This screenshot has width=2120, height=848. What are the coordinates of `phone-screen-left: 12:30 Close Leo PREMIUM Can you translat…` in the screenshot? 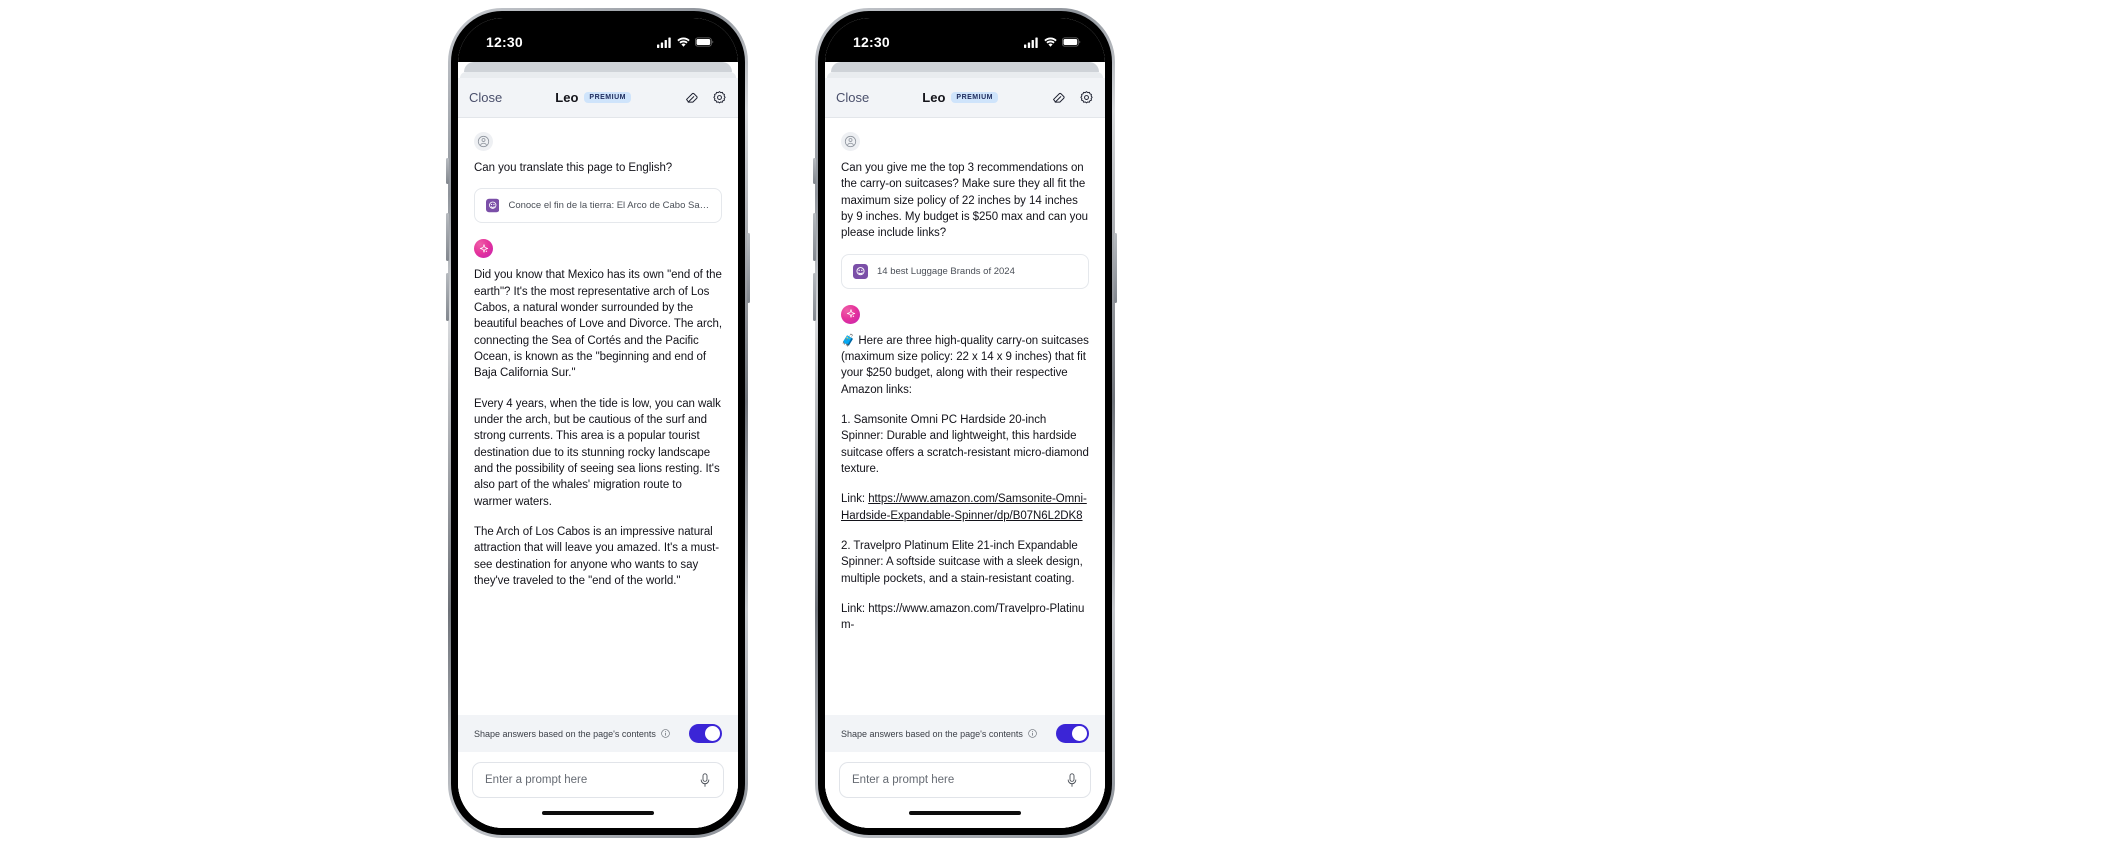 It's located at (598, 423).